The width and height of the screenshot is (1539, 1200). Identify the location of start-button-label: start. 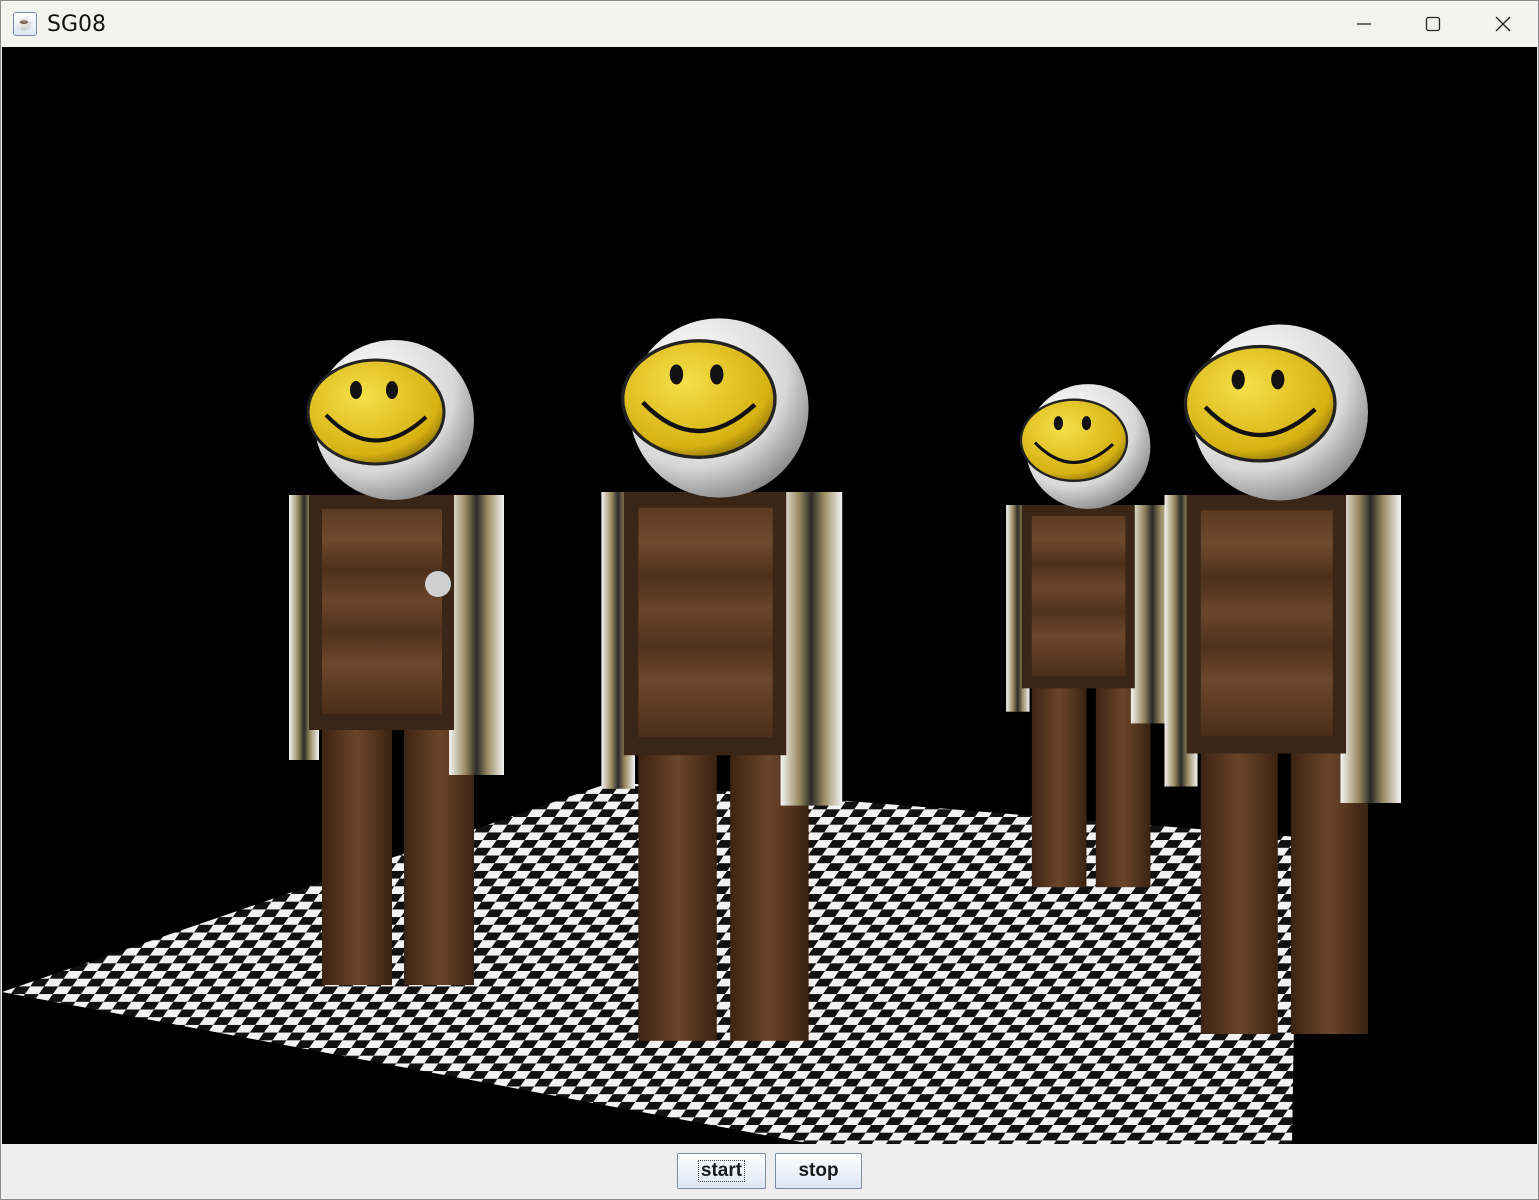
(721, 1171).